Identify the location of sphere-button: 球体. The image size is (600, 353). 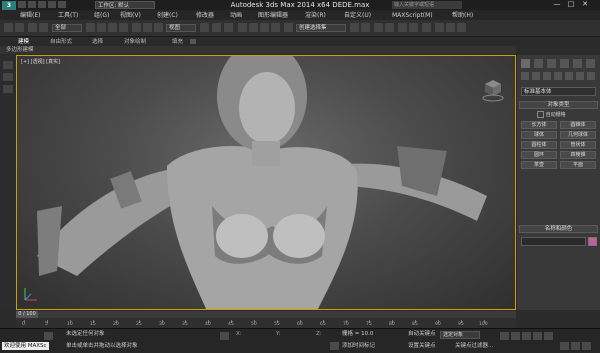
(539, 135).